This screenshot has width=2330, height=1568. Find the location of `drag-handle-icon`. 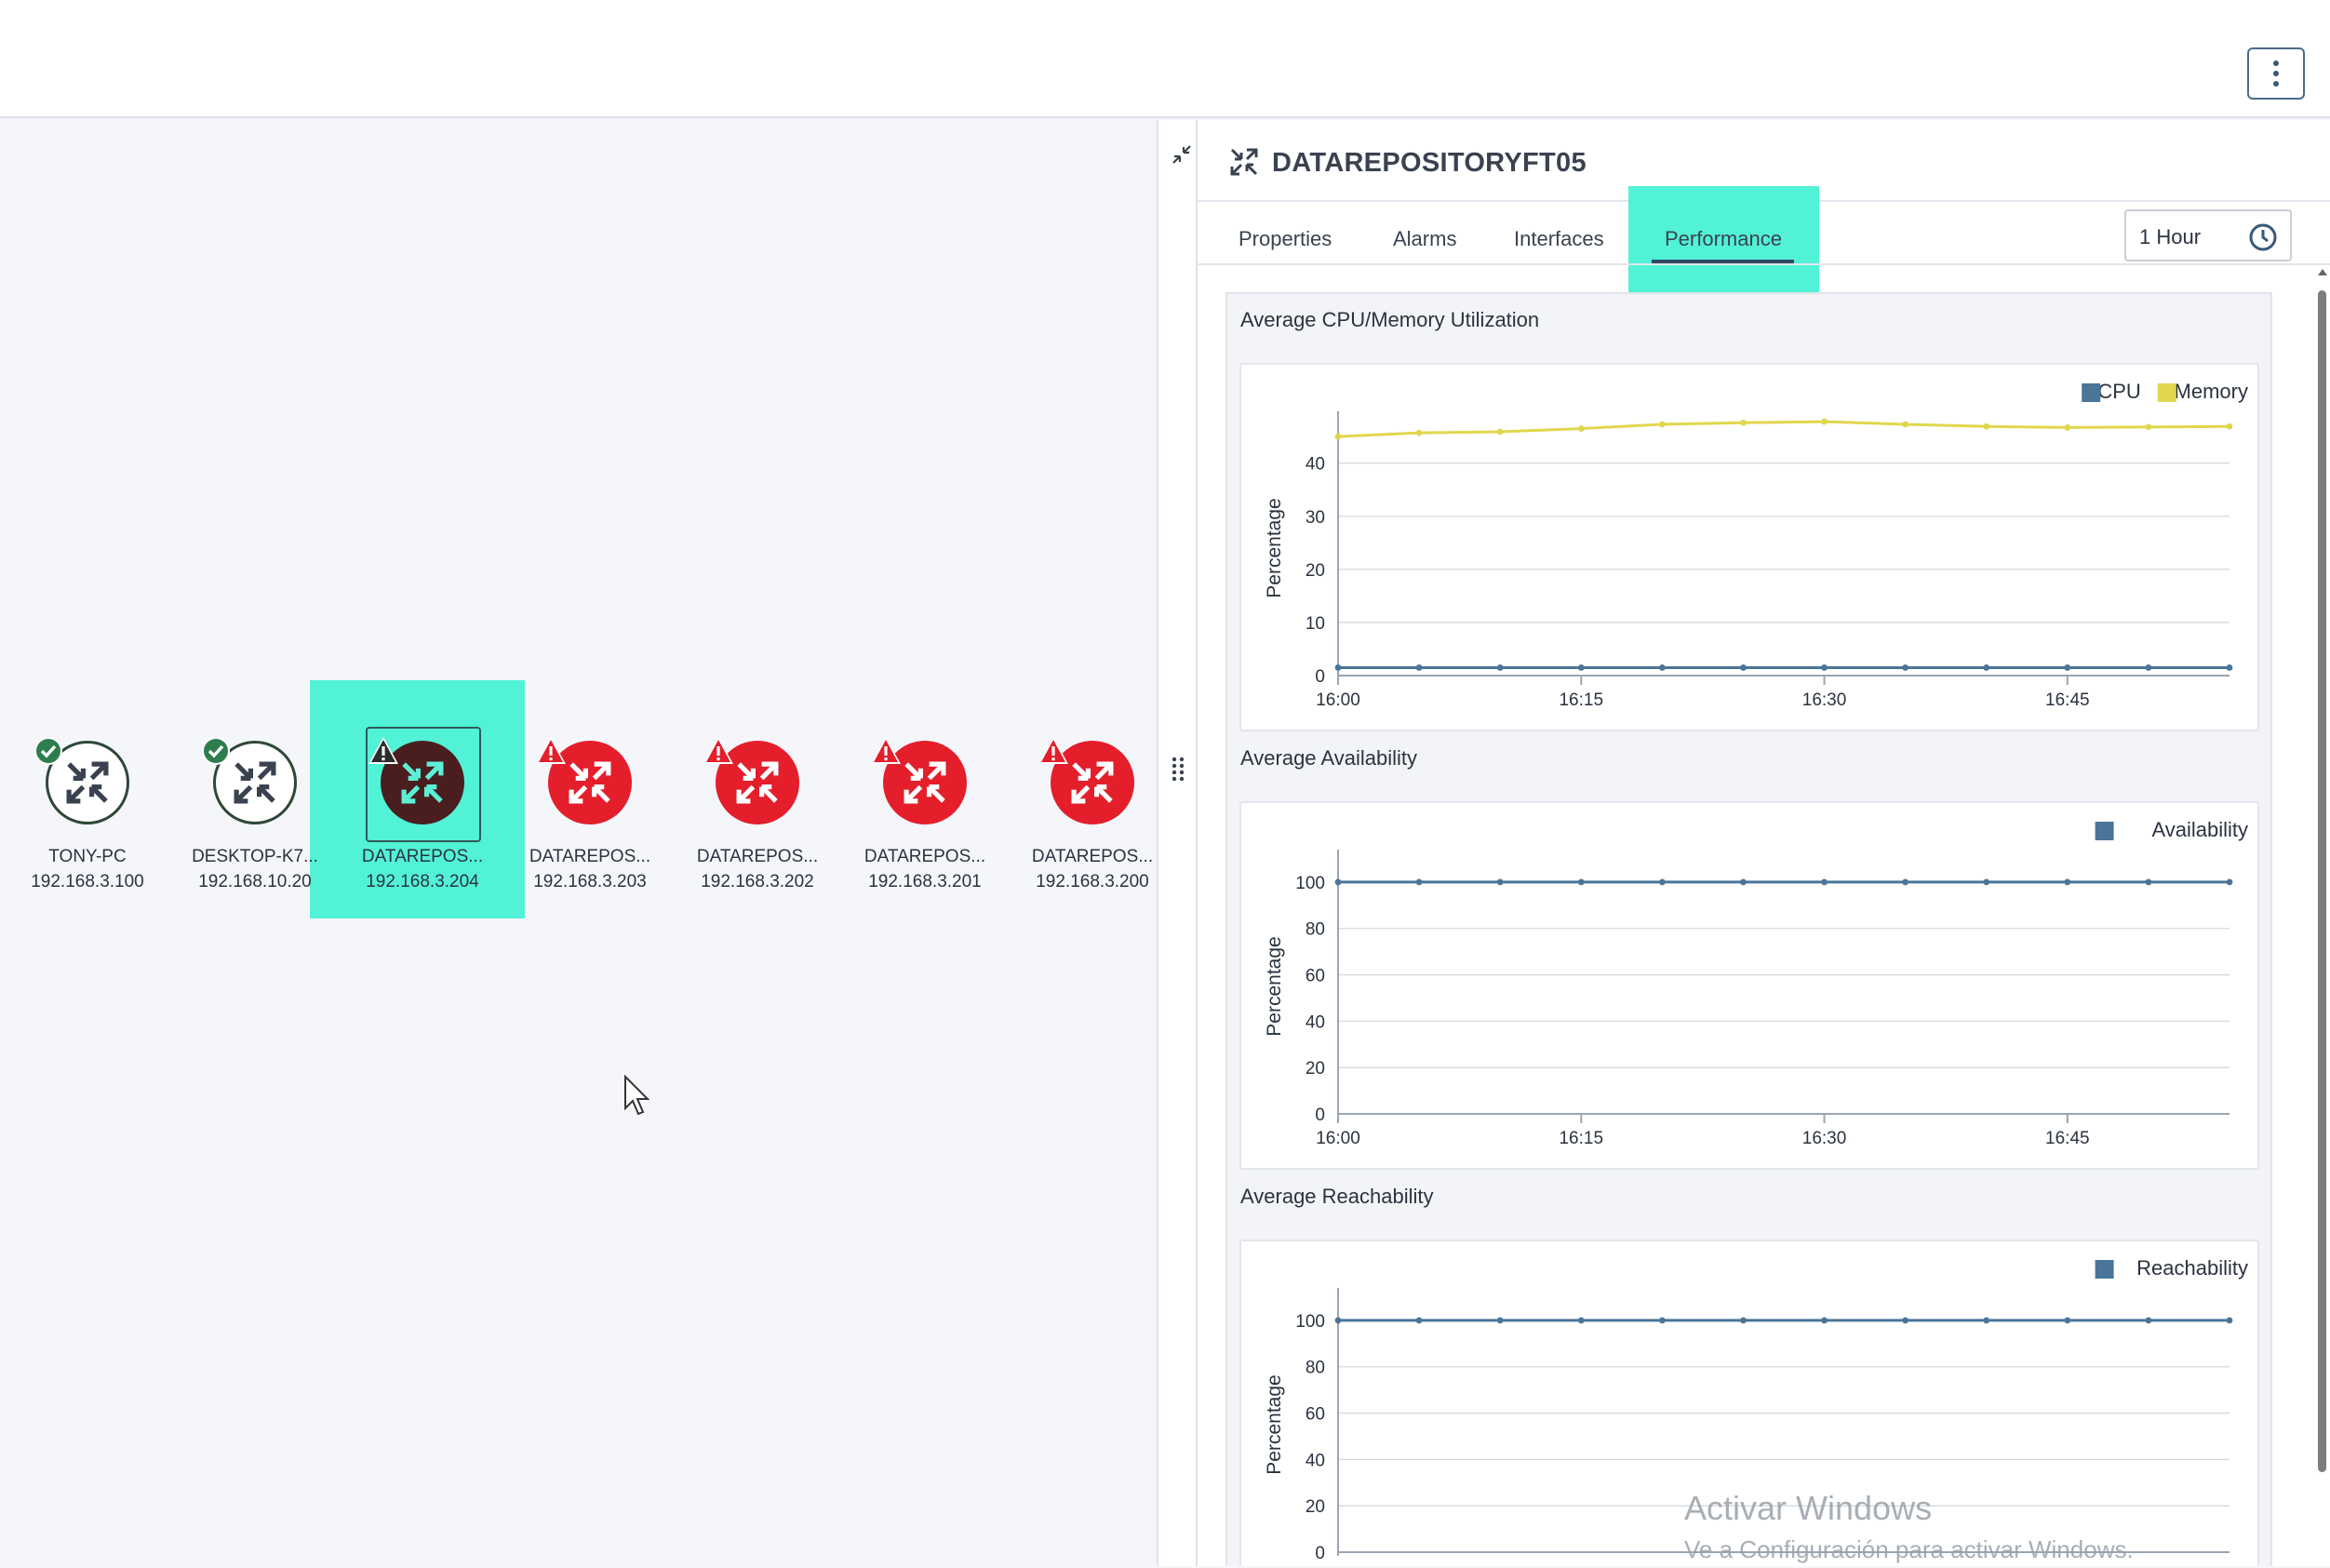

drag-handle-icon is located at coordinates (1178, 770).